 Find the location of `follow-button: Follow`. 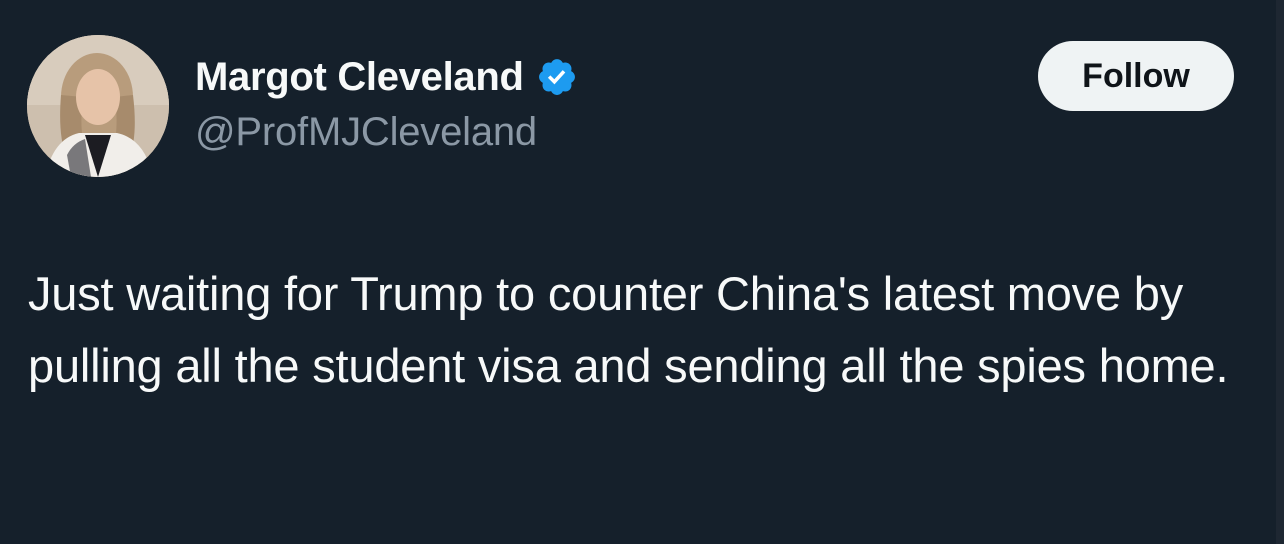

follow-button: Follow is located at coordinates (1136, 76).